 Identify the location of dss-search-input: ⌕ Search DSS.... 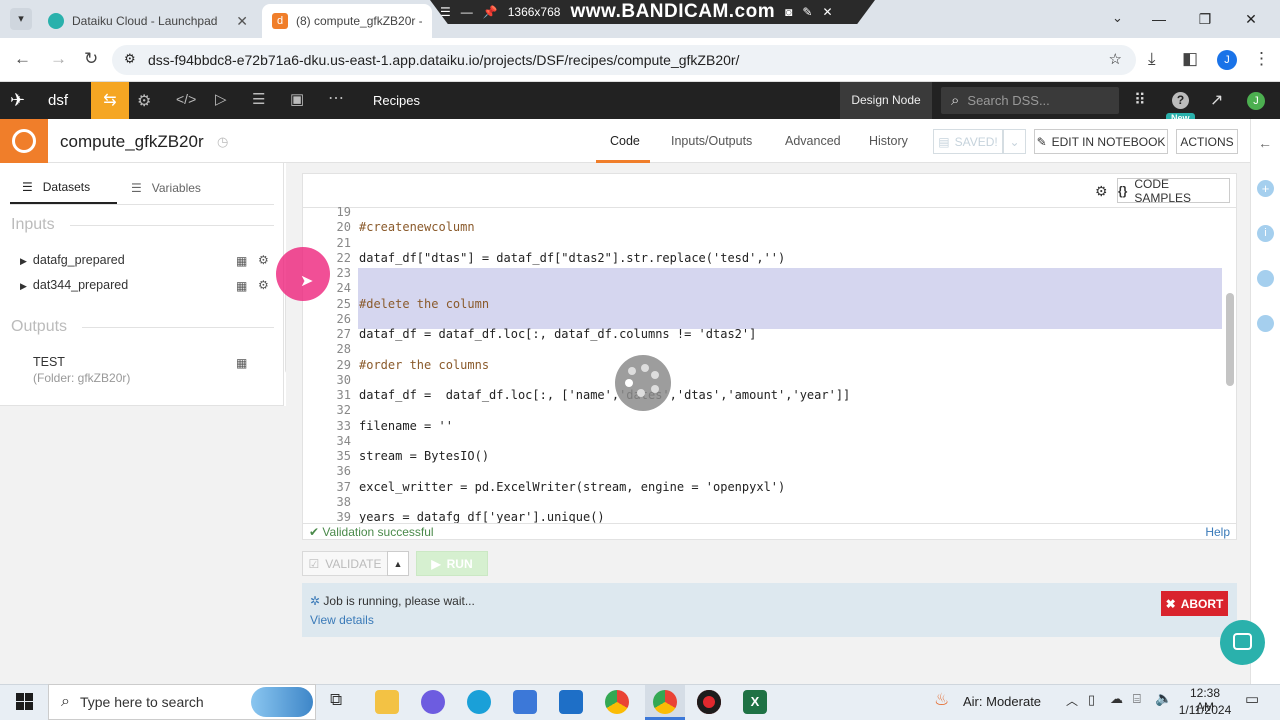
(1030, 100).